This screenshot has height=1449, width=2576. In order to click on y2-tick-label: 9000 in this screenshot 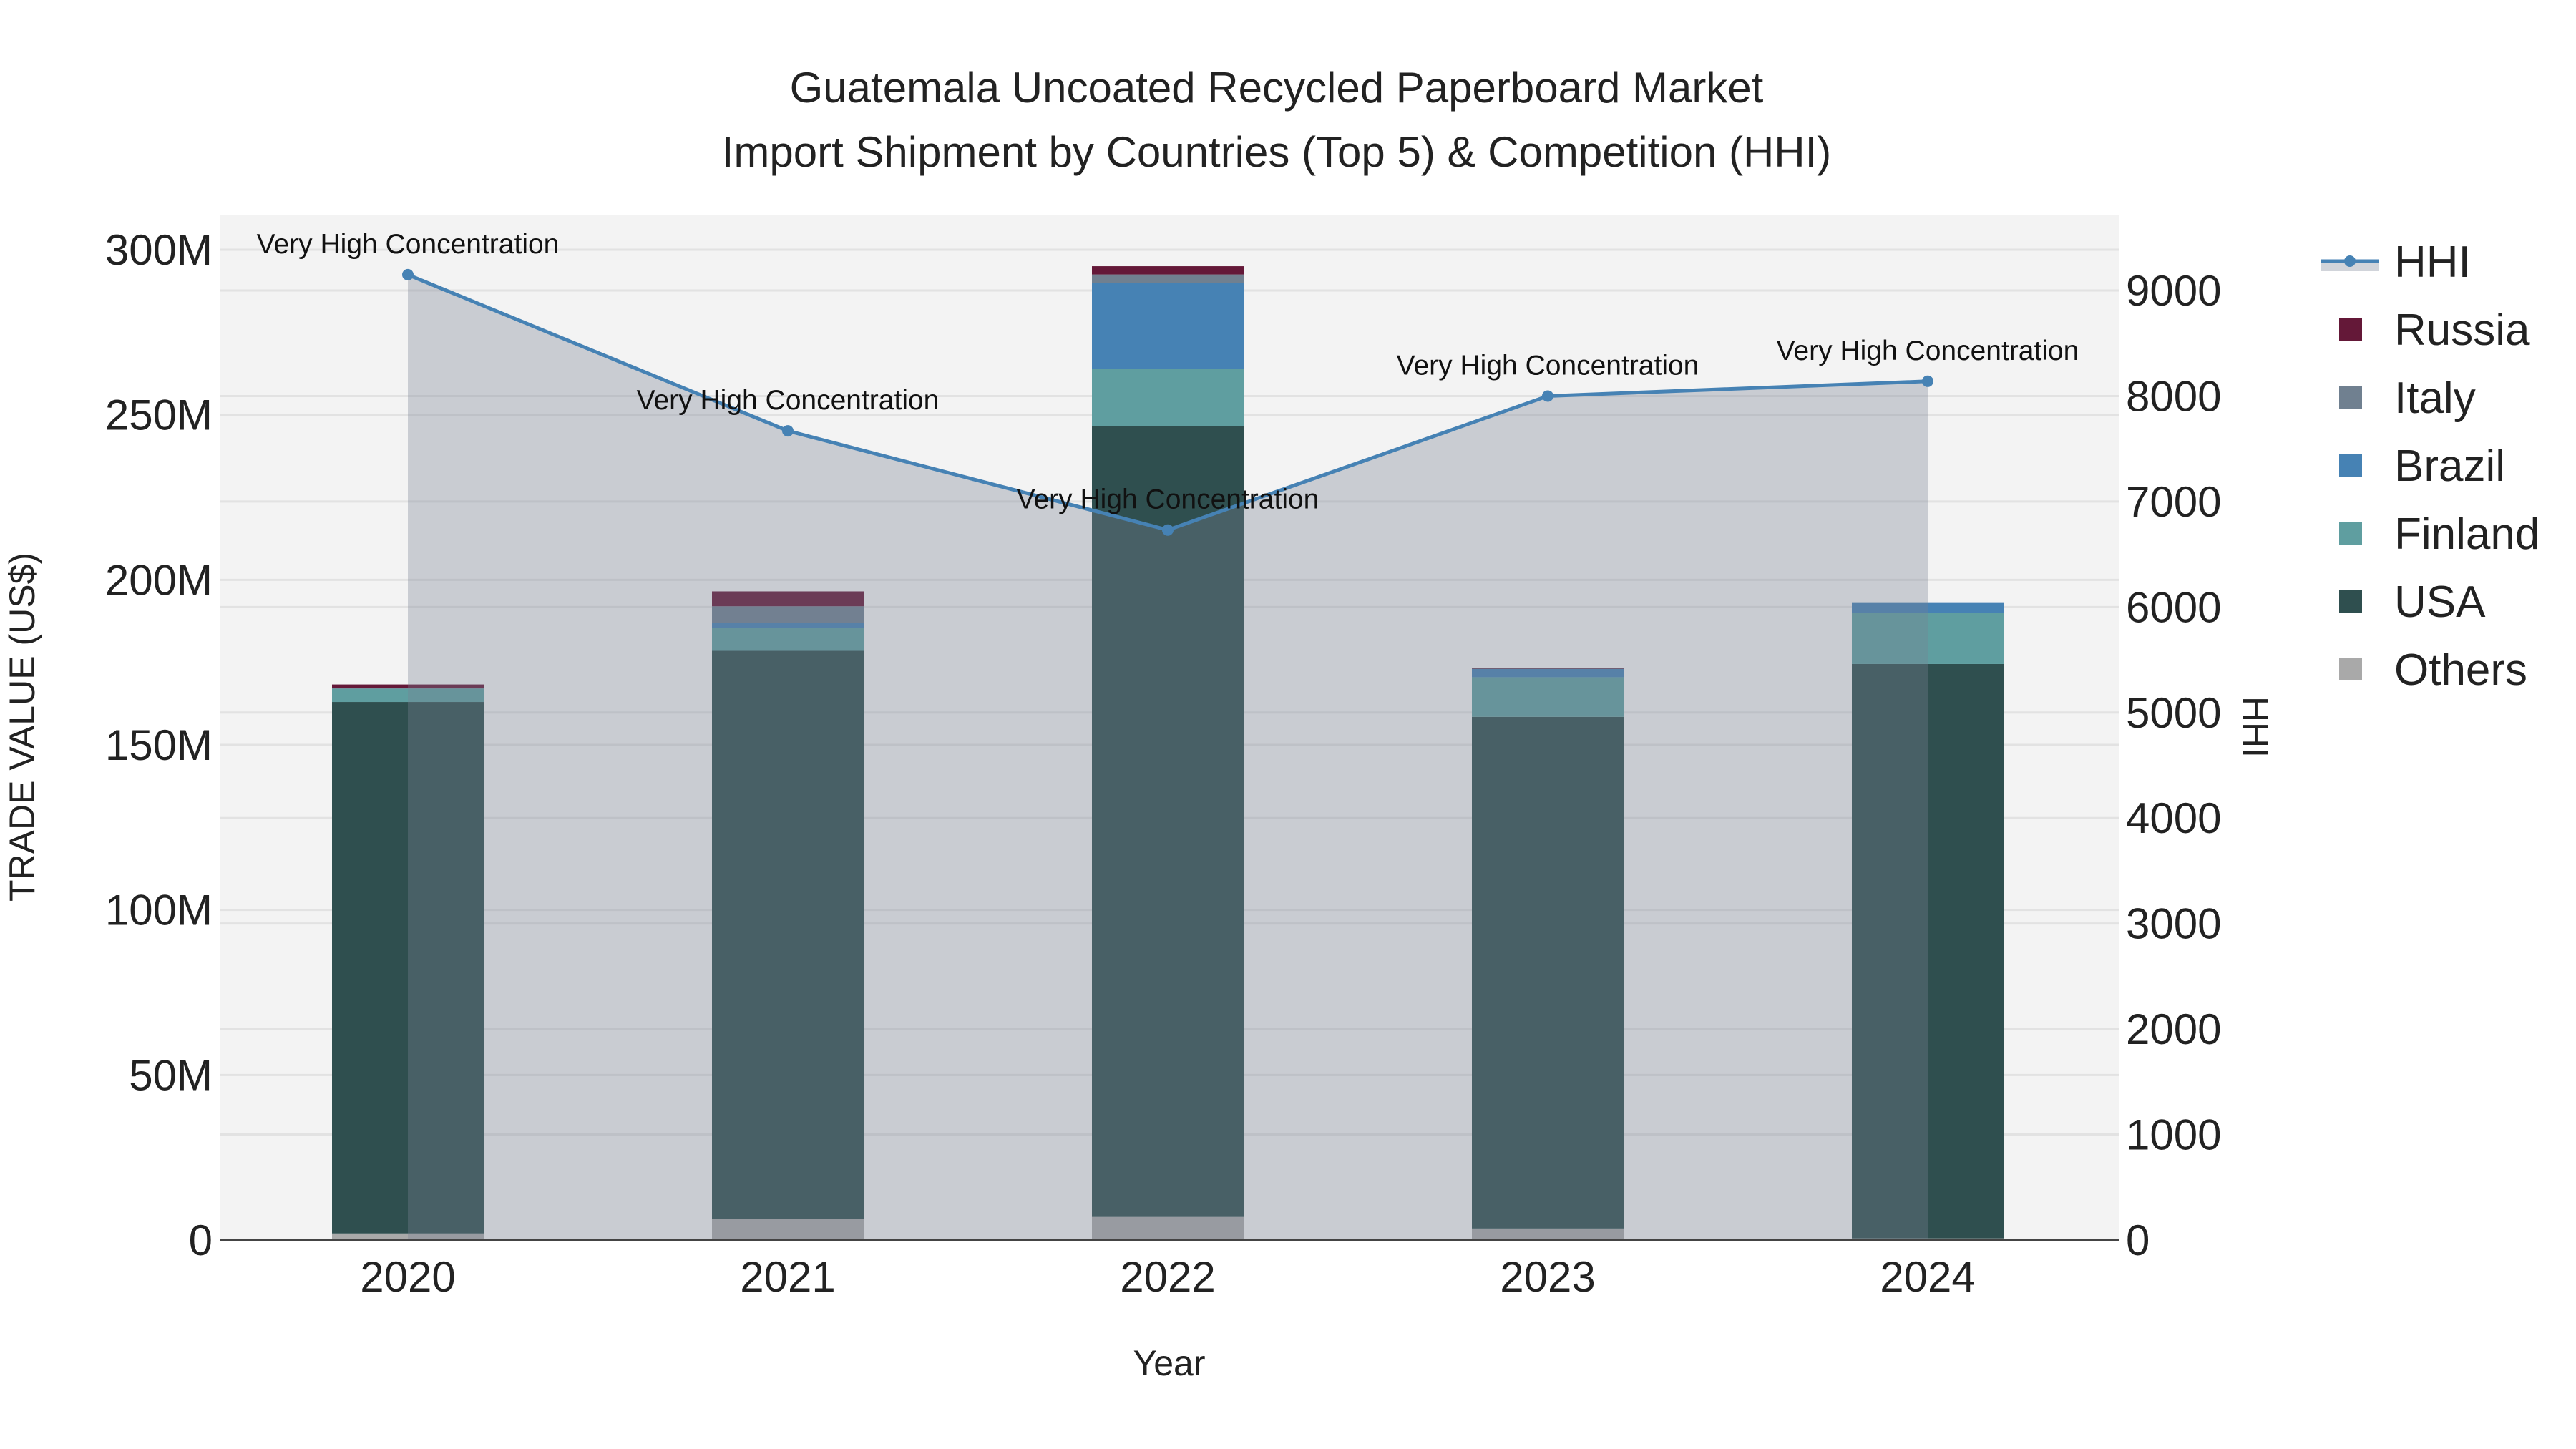, I will do `click(2173, 291)`.